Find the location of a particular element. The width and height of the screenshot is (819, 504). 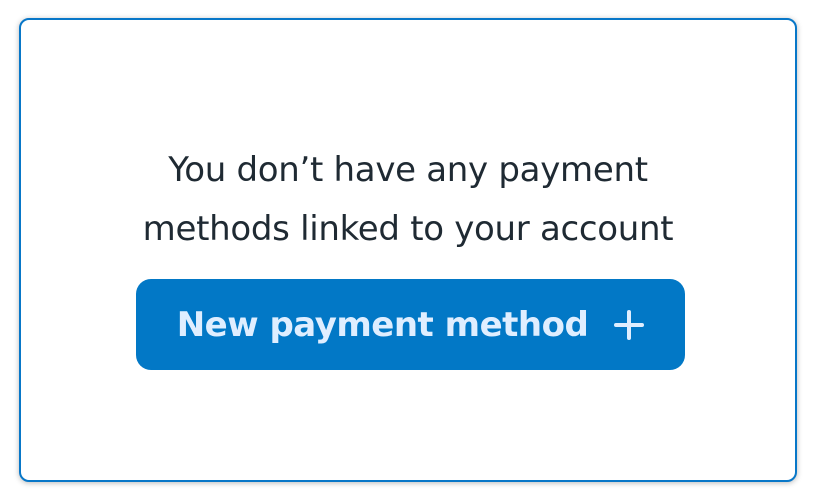

empty-state-message-line-1: You don’t have any payment is located at coordinates (408, 170).